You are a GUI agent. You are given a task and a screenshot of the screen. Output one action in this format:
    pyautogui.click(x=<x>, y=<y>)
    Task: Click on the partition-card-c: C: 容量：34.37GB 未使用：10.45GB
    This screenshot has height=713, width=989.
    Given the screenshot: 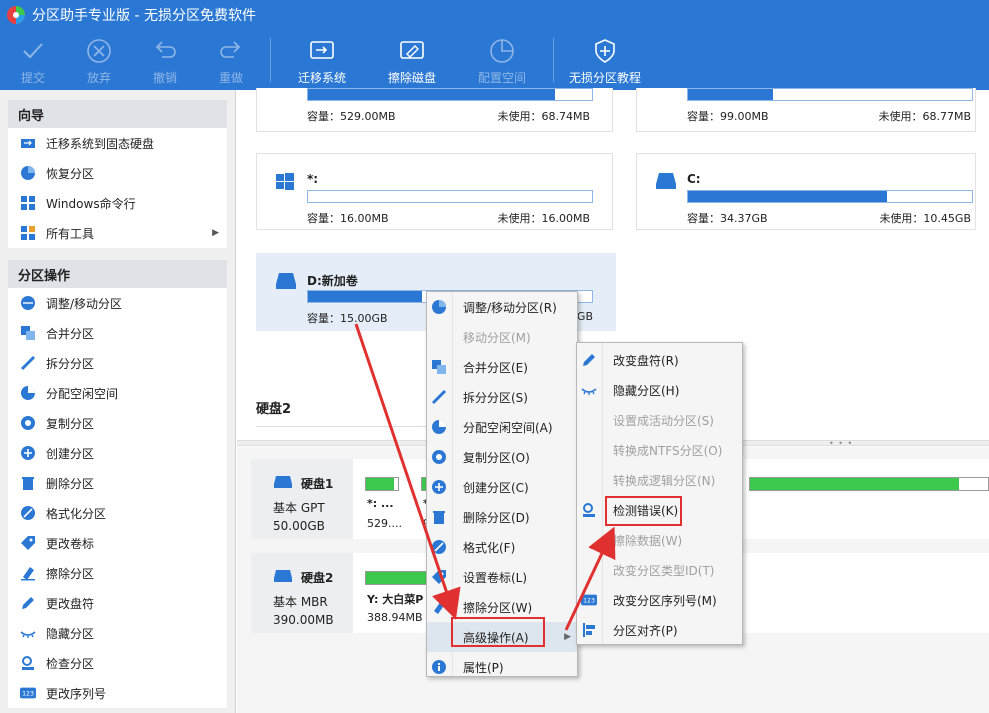 What is the action you would take?
    pyautogui.click(x=806, y=191)
    